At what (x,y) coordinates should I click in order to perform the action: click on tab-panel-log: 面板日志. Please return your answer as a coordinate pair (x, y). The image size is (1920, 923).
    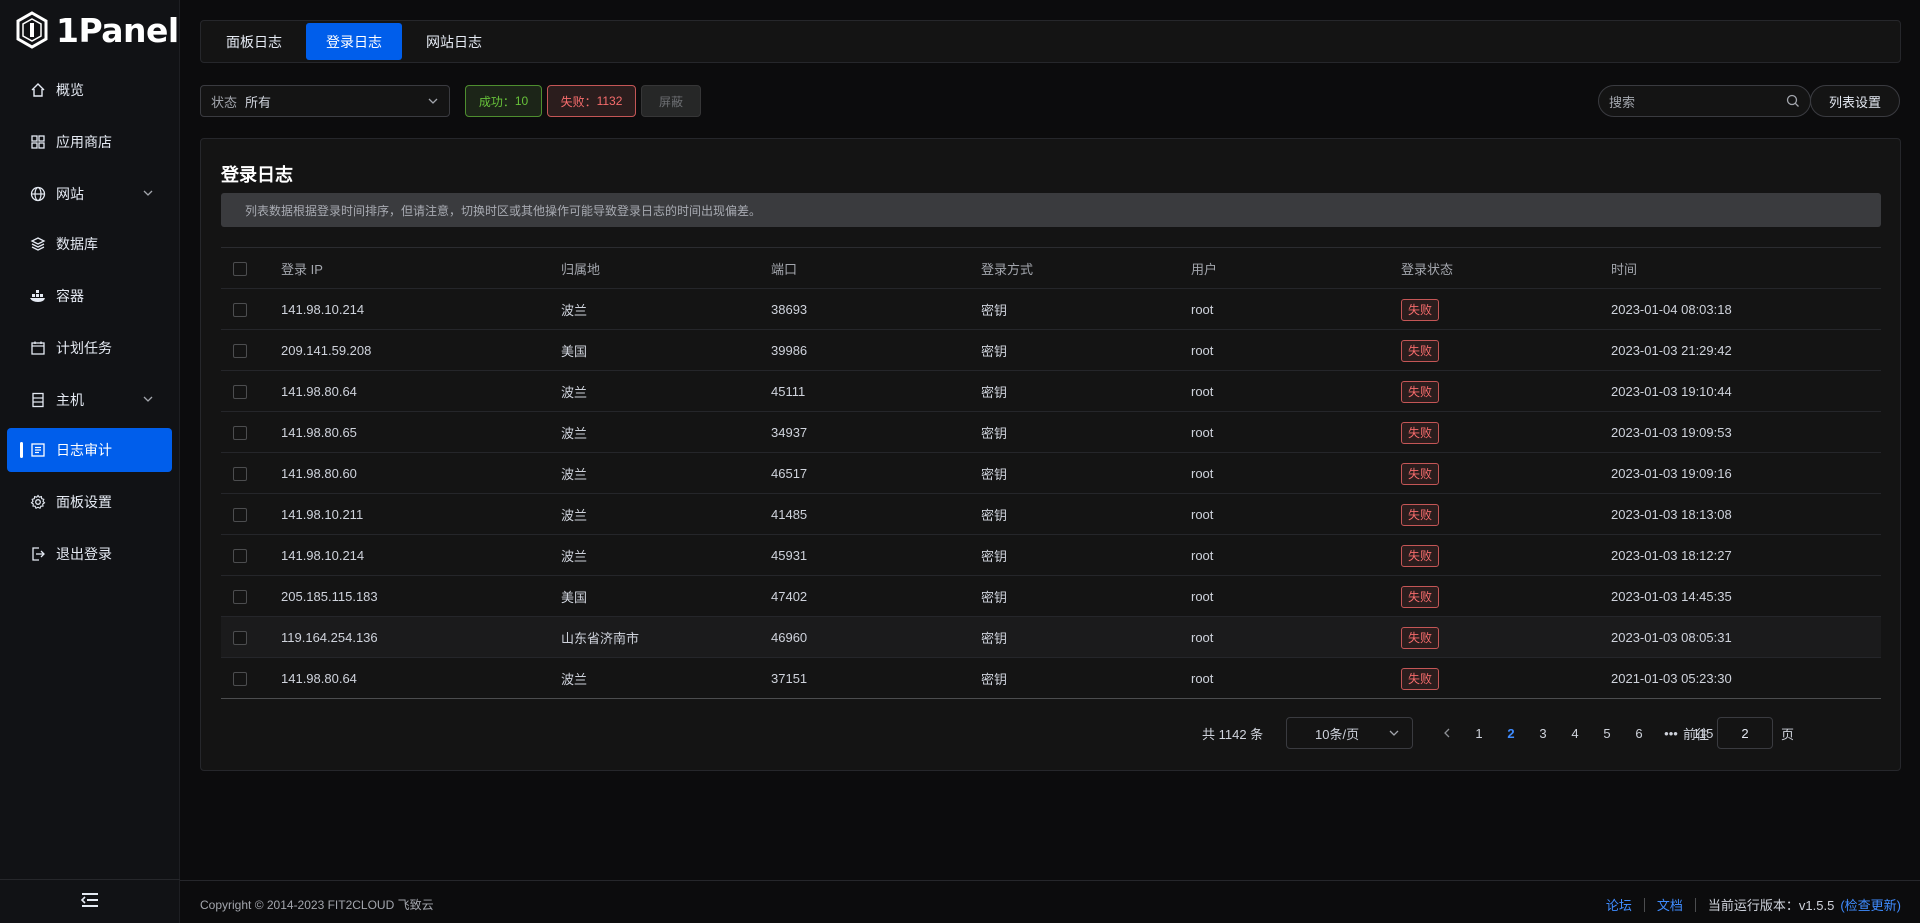
    Looking at the image, I should click on (254, 41).